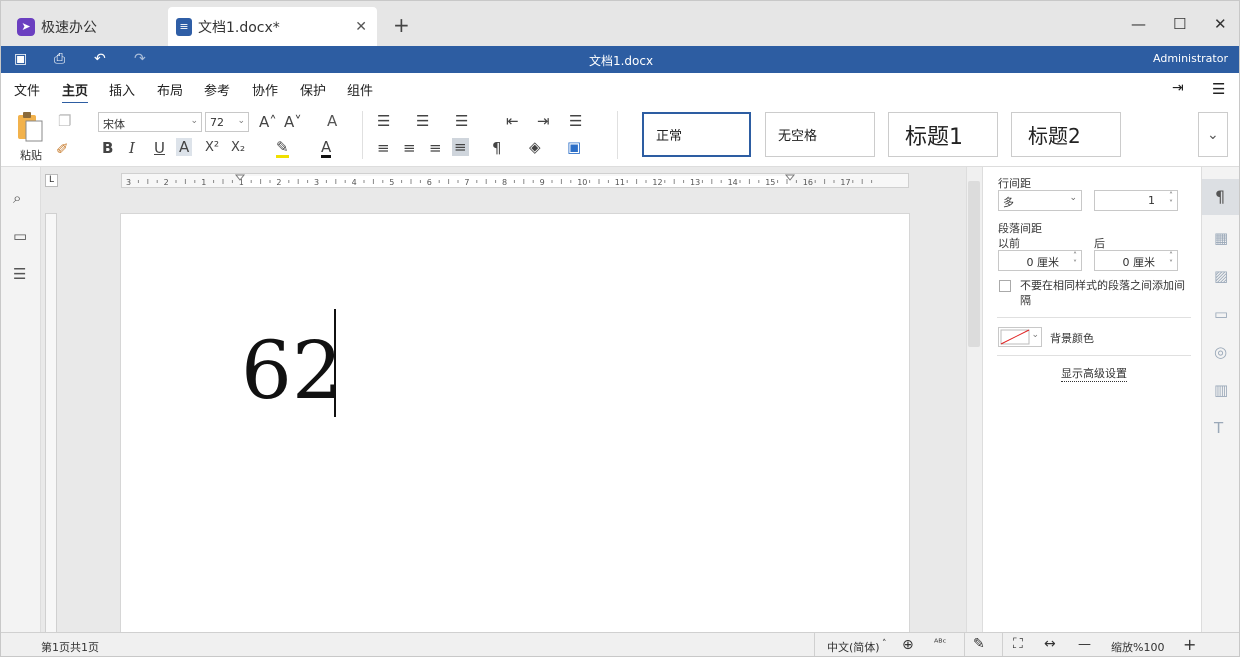 The image size is (1240, 657). What do you see at coordinates (497, 148) in the screenshot?
I see `paragraph-mark-icon: ¶` at bounding box center [497, 148].